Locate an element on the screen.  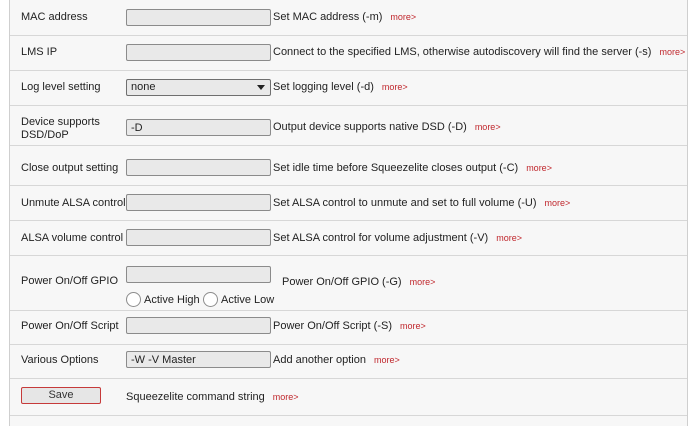
row-various-options: Various Options Add another option more> is located at coordinates (348, 361).